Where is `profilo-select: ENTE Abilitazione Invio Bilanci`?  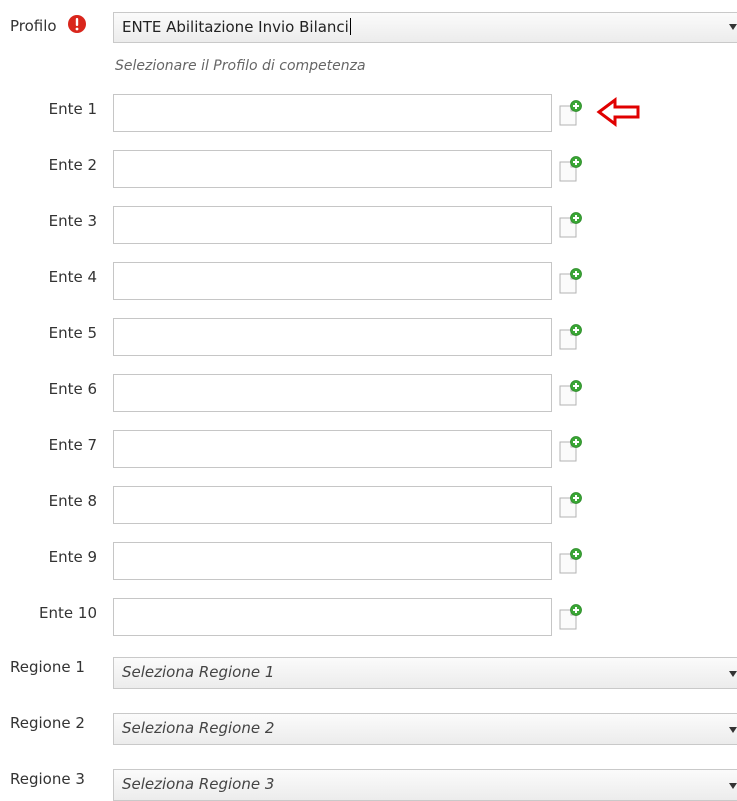
profilo-select: ENTE Abilitazione Invio Bilanci is located at coordinates (425, 27).